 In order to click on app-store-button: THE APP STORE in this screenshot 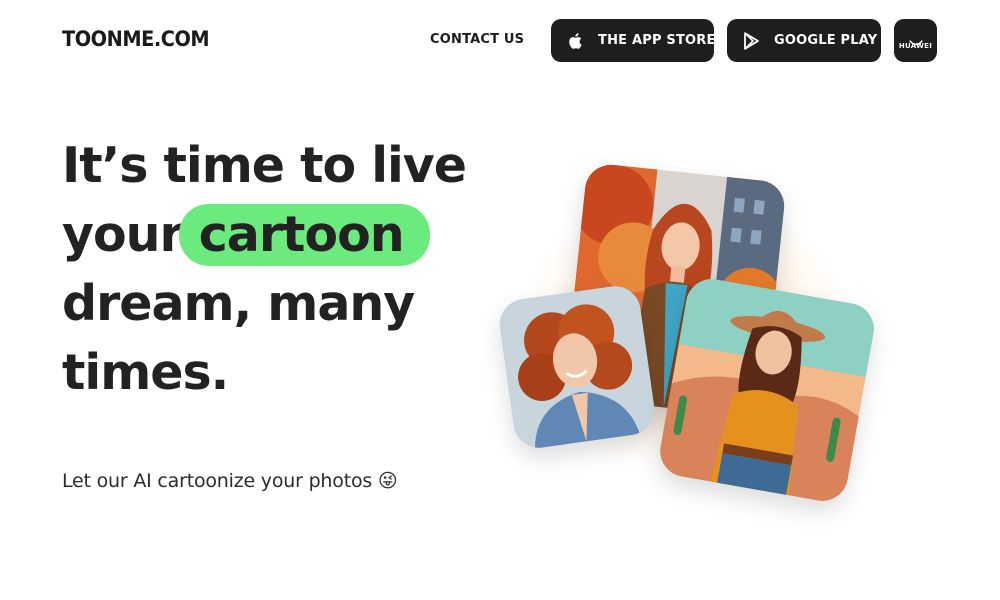, I will do `click(633, 40)`.